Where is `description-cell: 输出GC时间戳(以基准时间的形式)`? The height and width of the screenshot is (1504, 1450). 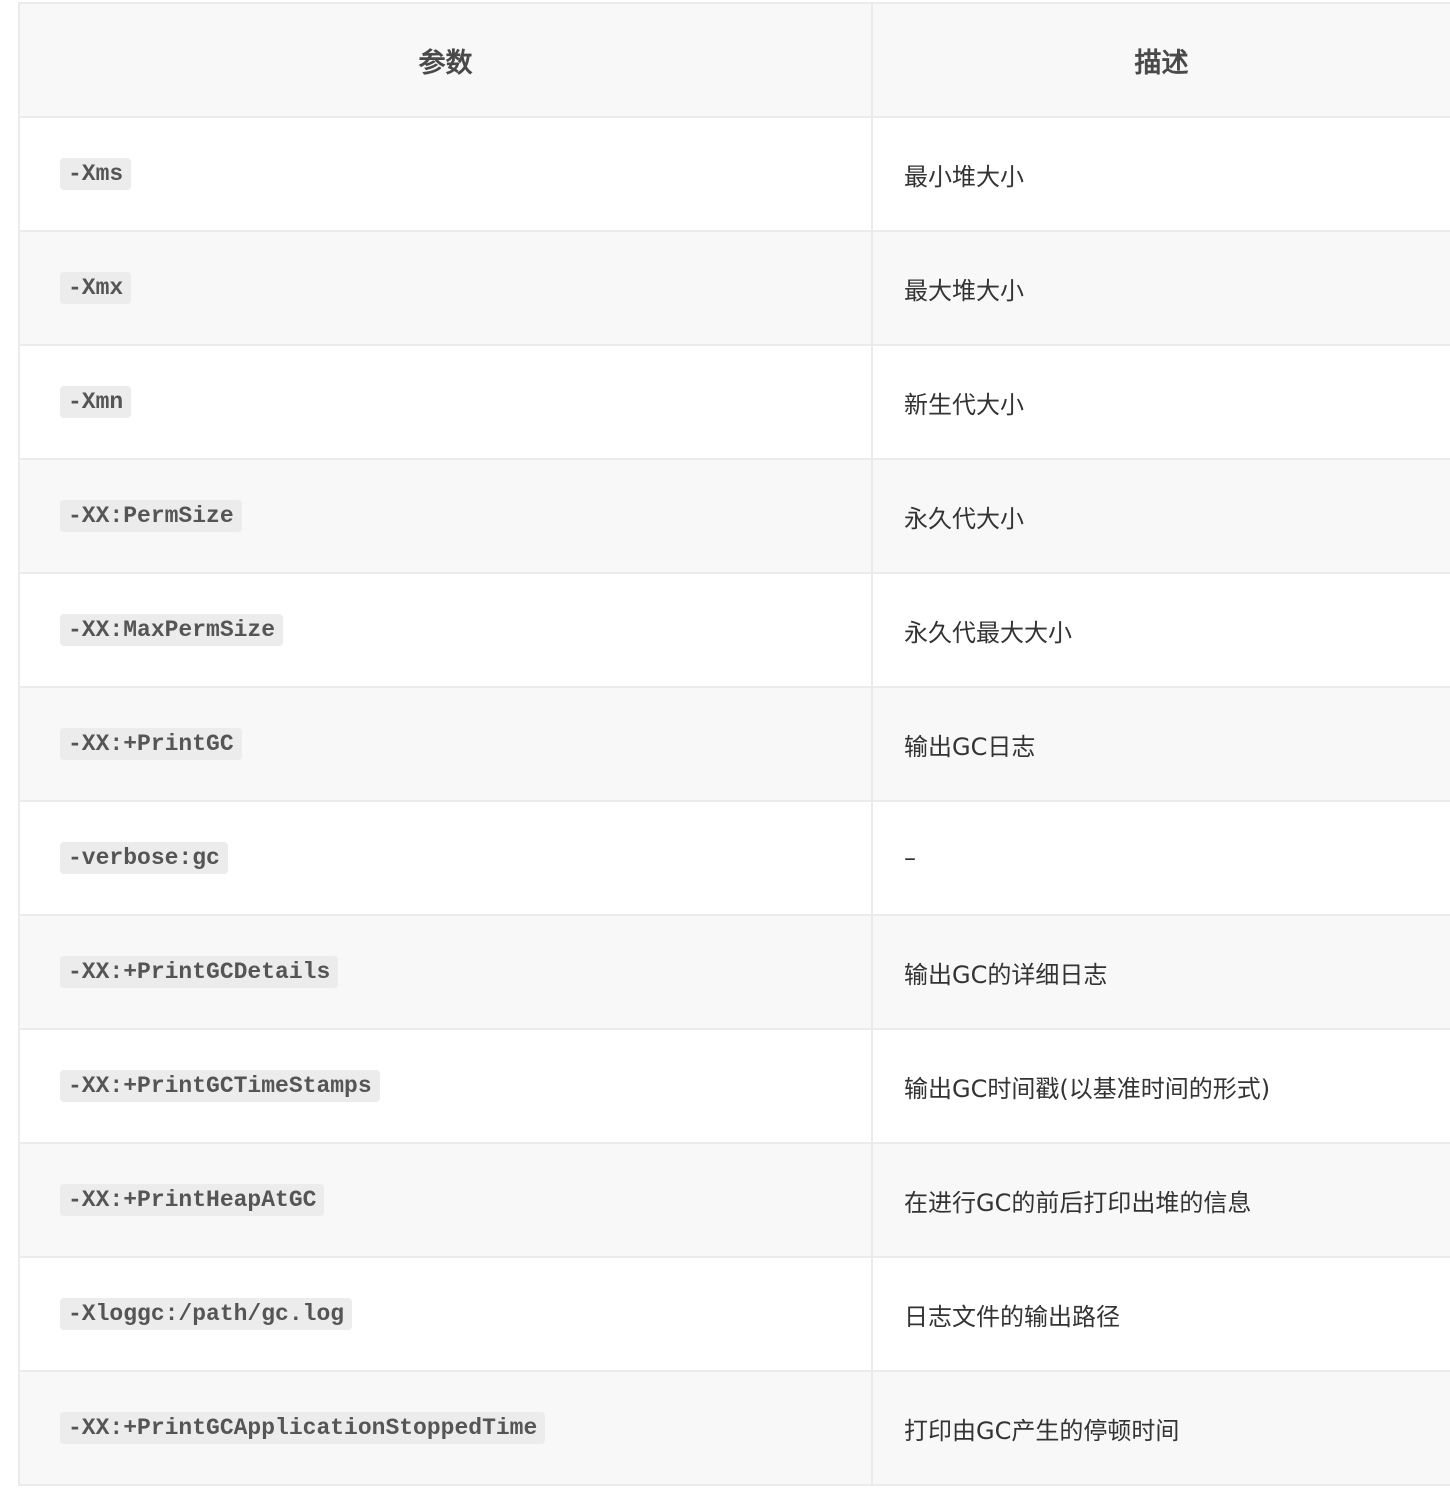
description-cell: 输出GC时间戳(以基准时间的形式) is located at coordinates (1160, 1086).